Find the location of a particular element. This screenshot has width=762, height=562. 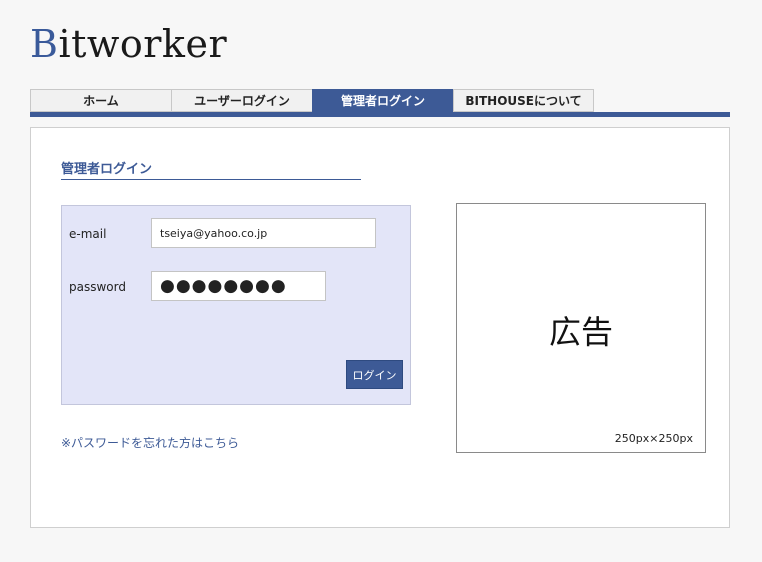

logo-text: itworker is located at coordinates (143, 44).